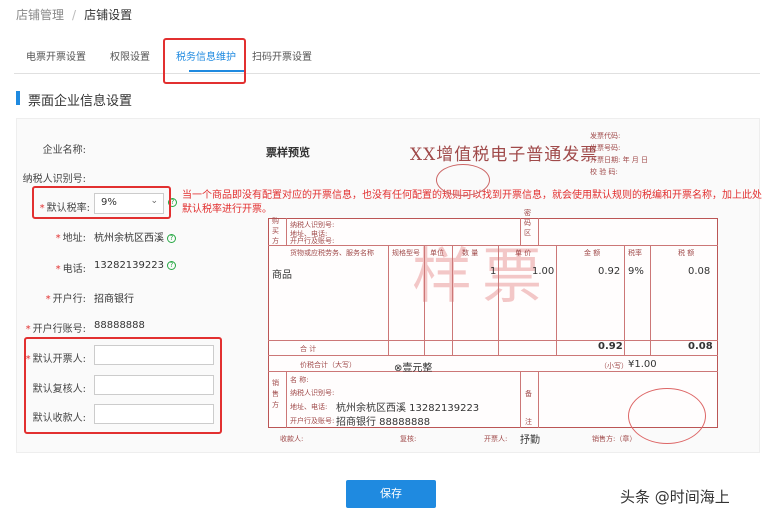 The height and width of the screenshot is (520, 775). What do you see at coordinates (523, 253) in the screenshot?
I see `col-price-header: 单 价` at bounding box center [523, 253].